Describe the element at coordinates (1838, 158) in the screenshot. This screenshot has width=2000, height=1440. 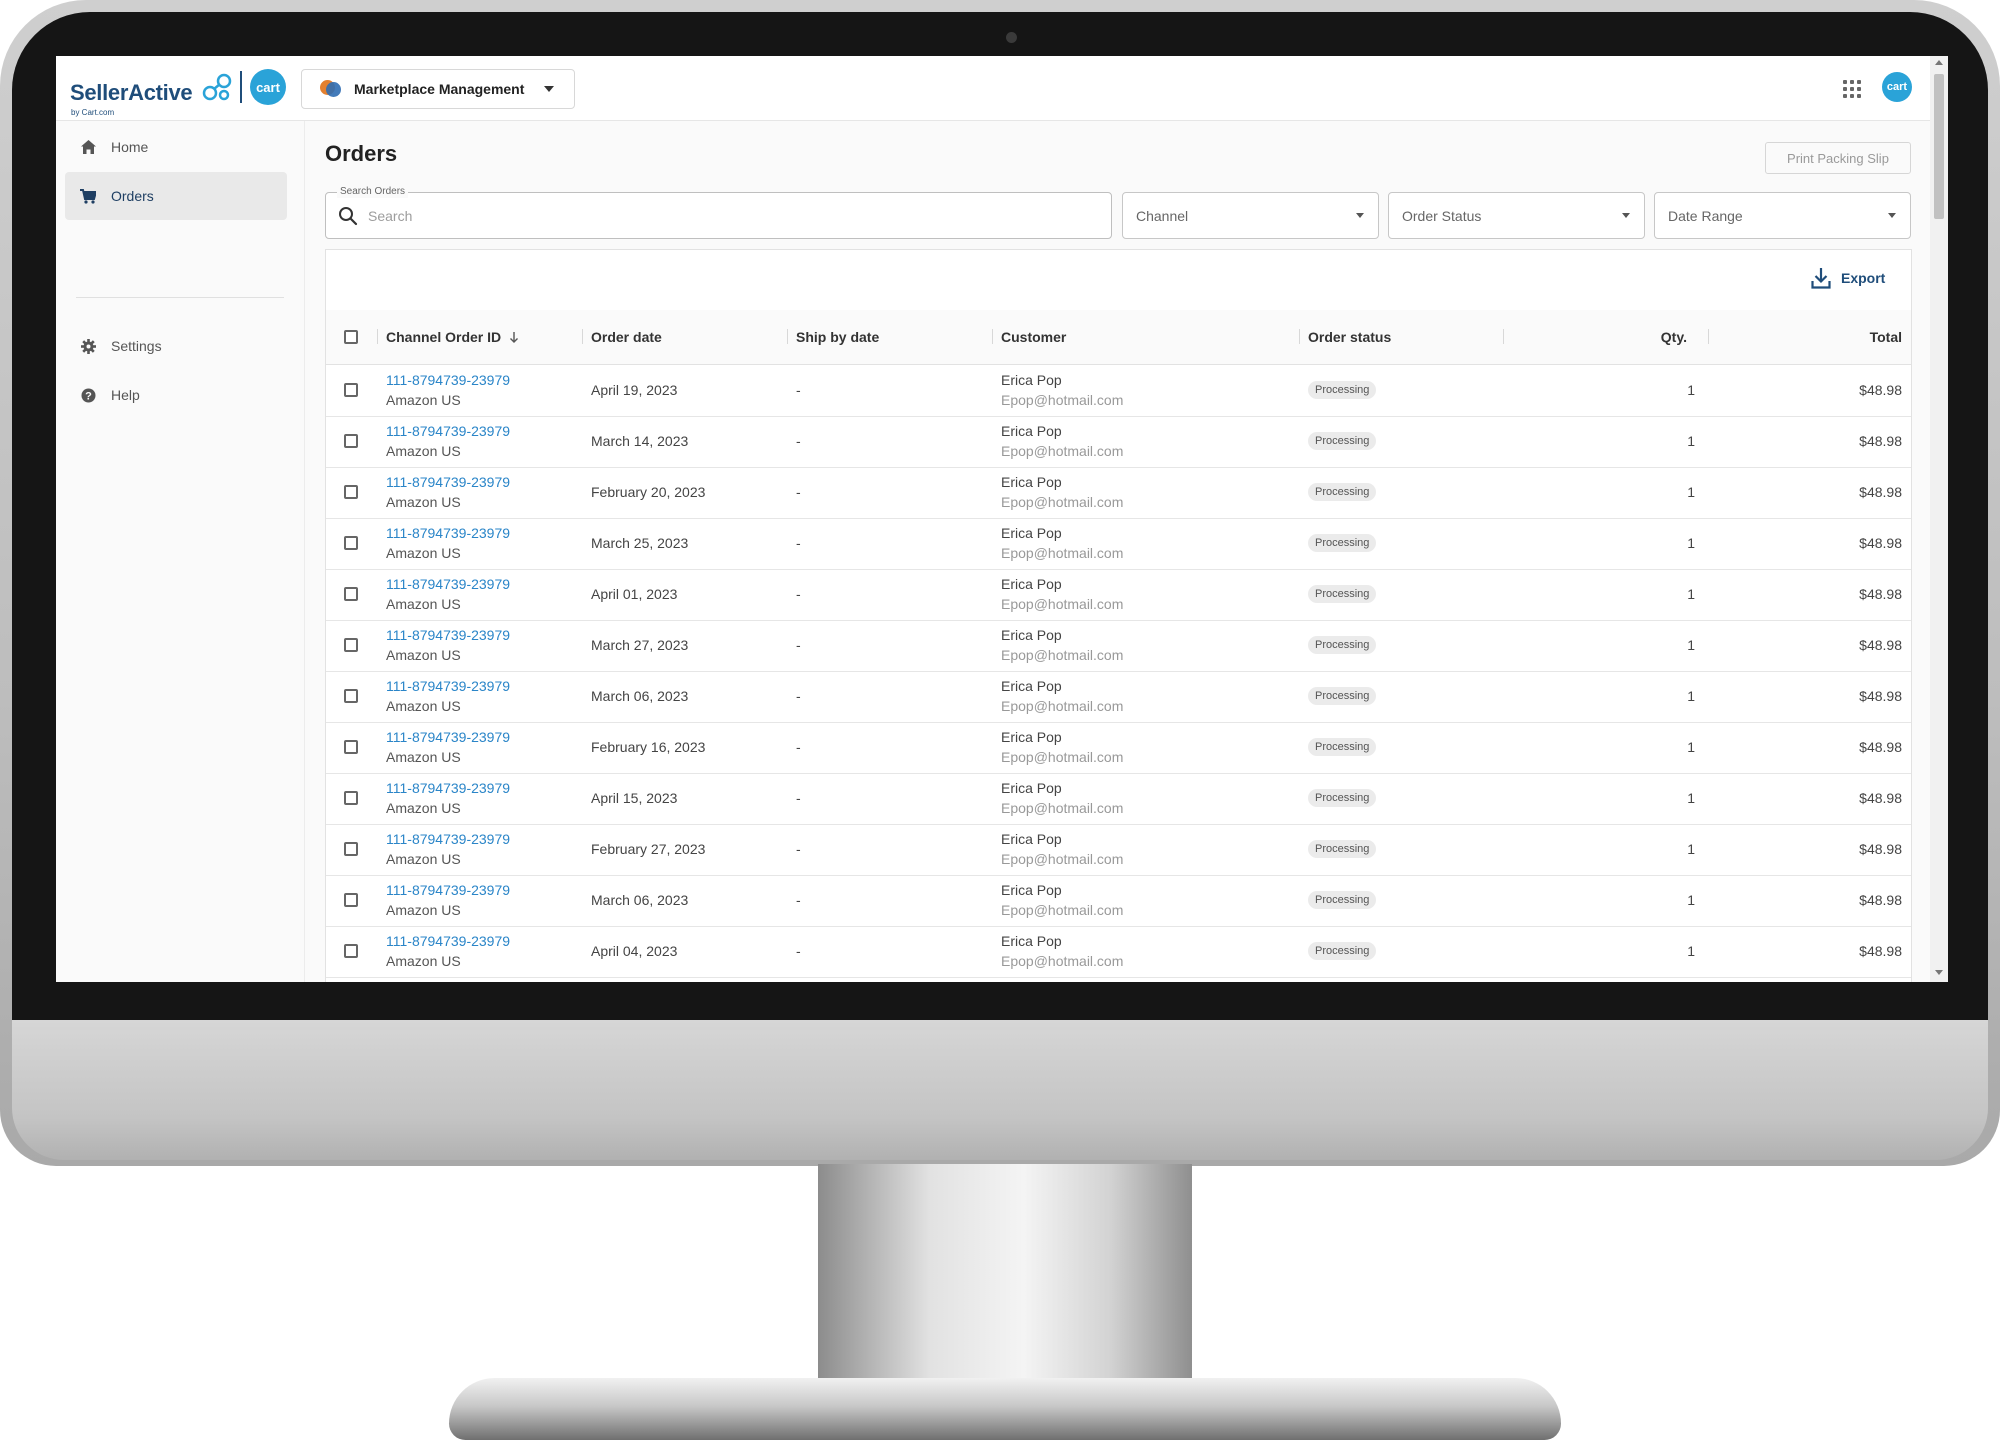
I see `print-packing-slip-button: Print Packing Slip` at that location.